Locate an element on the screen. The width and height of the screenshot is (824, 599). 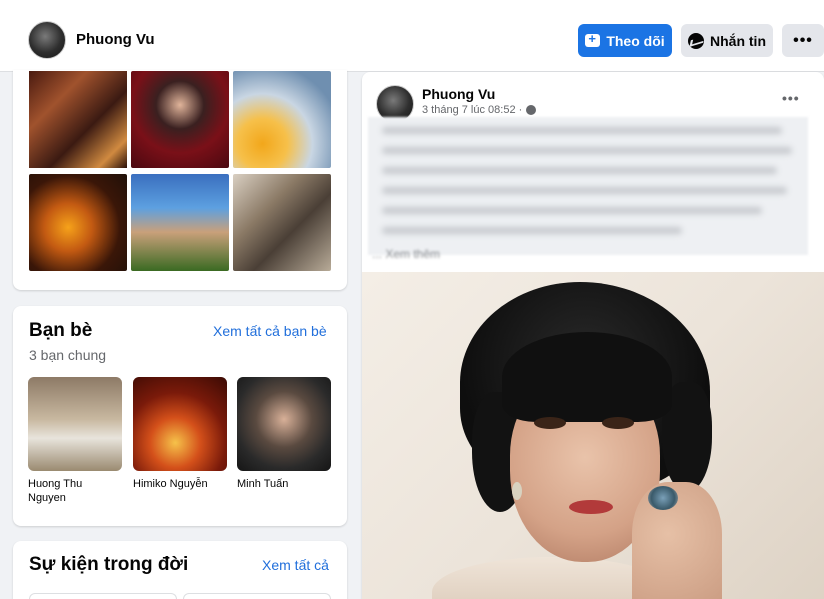
message-button: Nhắn tin is located at coordinates (727, 40).